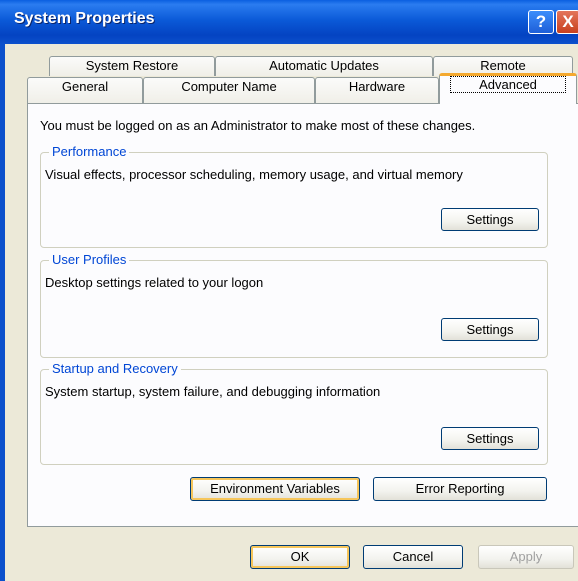 Image resolution: width=578 pixels, height=581 pixels. I want to click on tab-automatic-updates: Automatic Updates, so click(324, 66).